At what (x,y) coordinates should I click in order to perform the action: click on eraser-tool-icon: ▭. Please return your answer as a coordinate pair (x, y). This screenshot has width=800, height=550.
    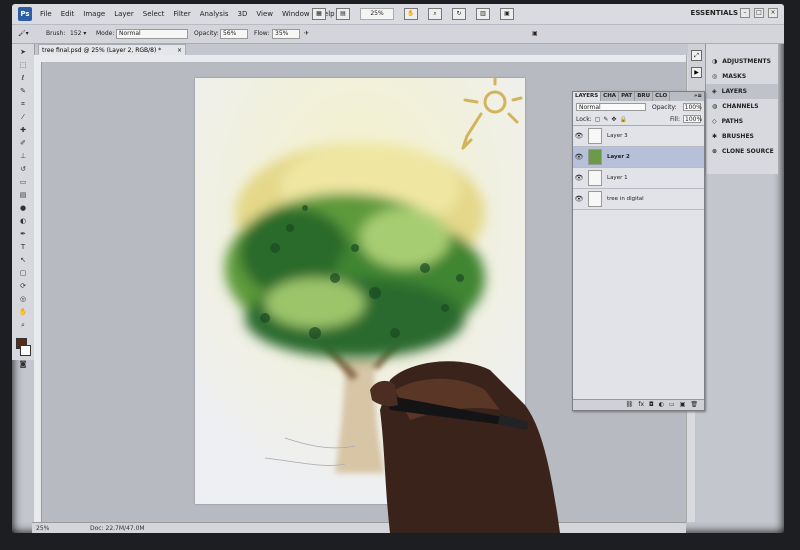
    Looking at the image, I should click on (23, 182).